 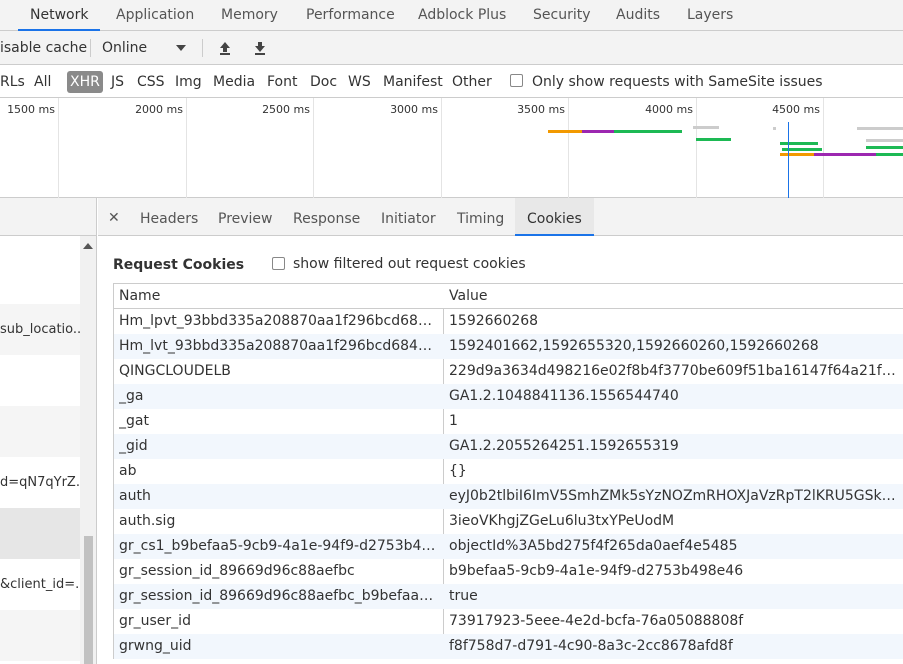 What do you see at coordinates (88, 600) in the screenshot?
I see `scroll-thumb` at bounding box center [88, 600].